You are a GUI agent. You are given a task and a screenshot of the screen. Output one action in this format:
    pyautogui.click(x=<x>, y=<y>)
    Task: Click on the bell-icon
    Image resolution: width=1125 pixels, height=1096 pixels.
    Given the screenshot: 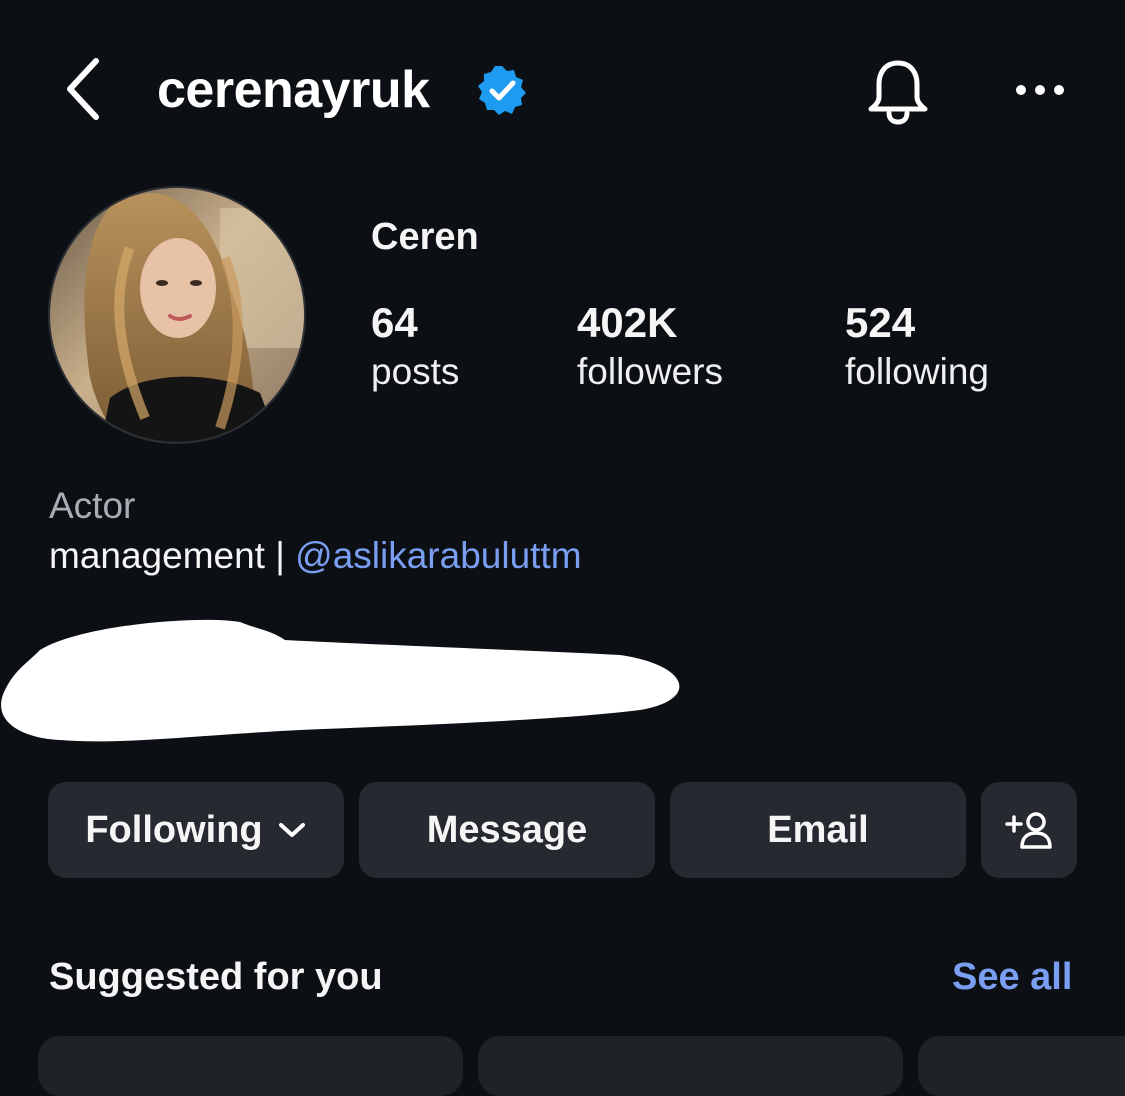 What is the action you would take?
    pyautogui.click(x=898, y=92)
    